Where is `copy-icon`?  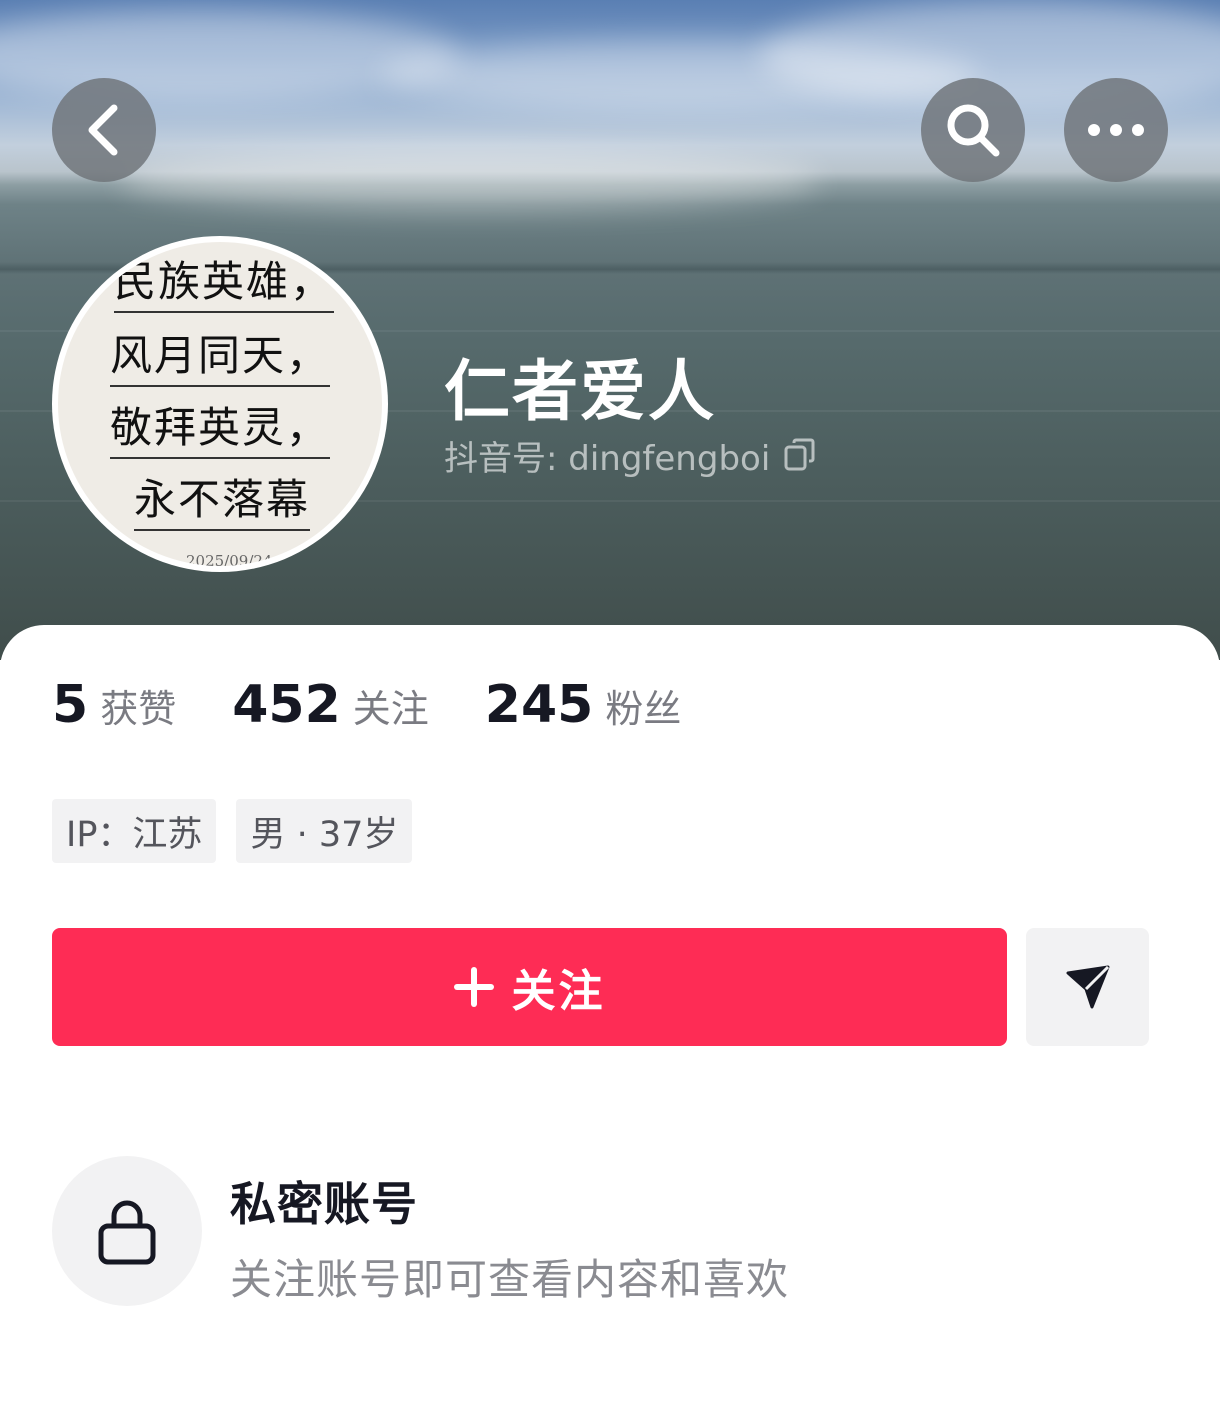
copy-icon is located at coordinates (800, 455).